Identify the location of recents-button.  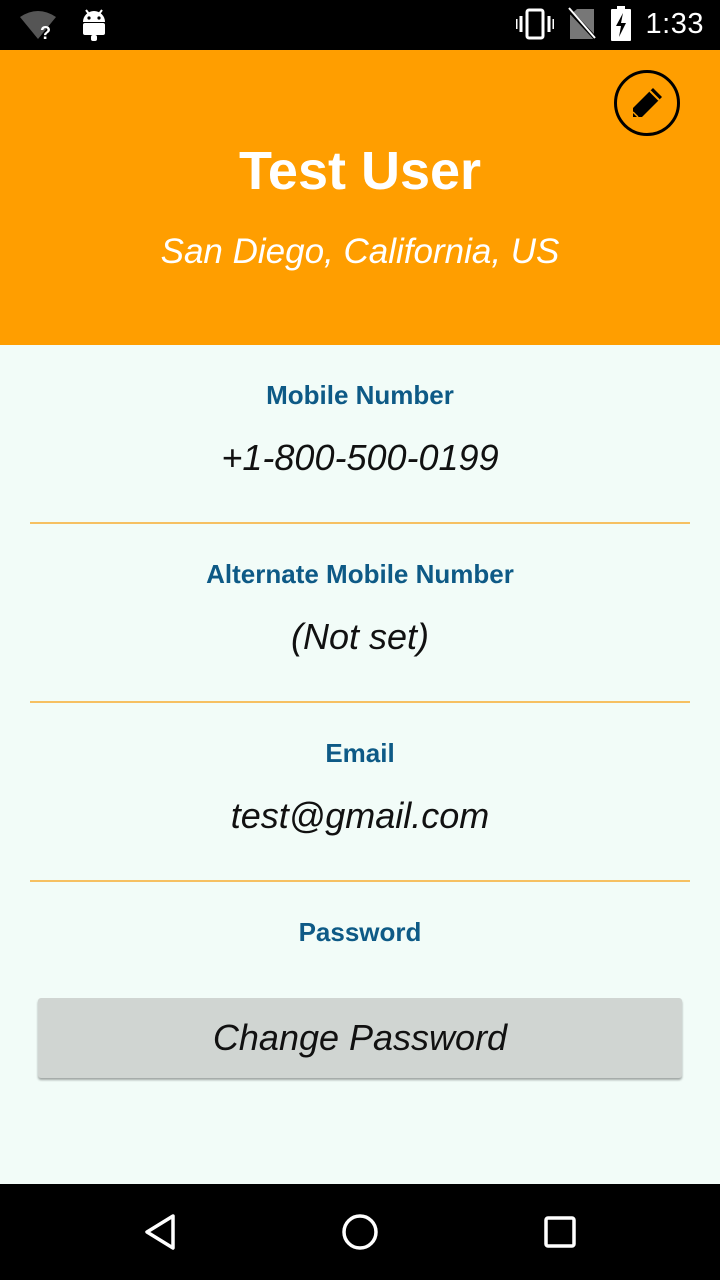
(560, 1232).